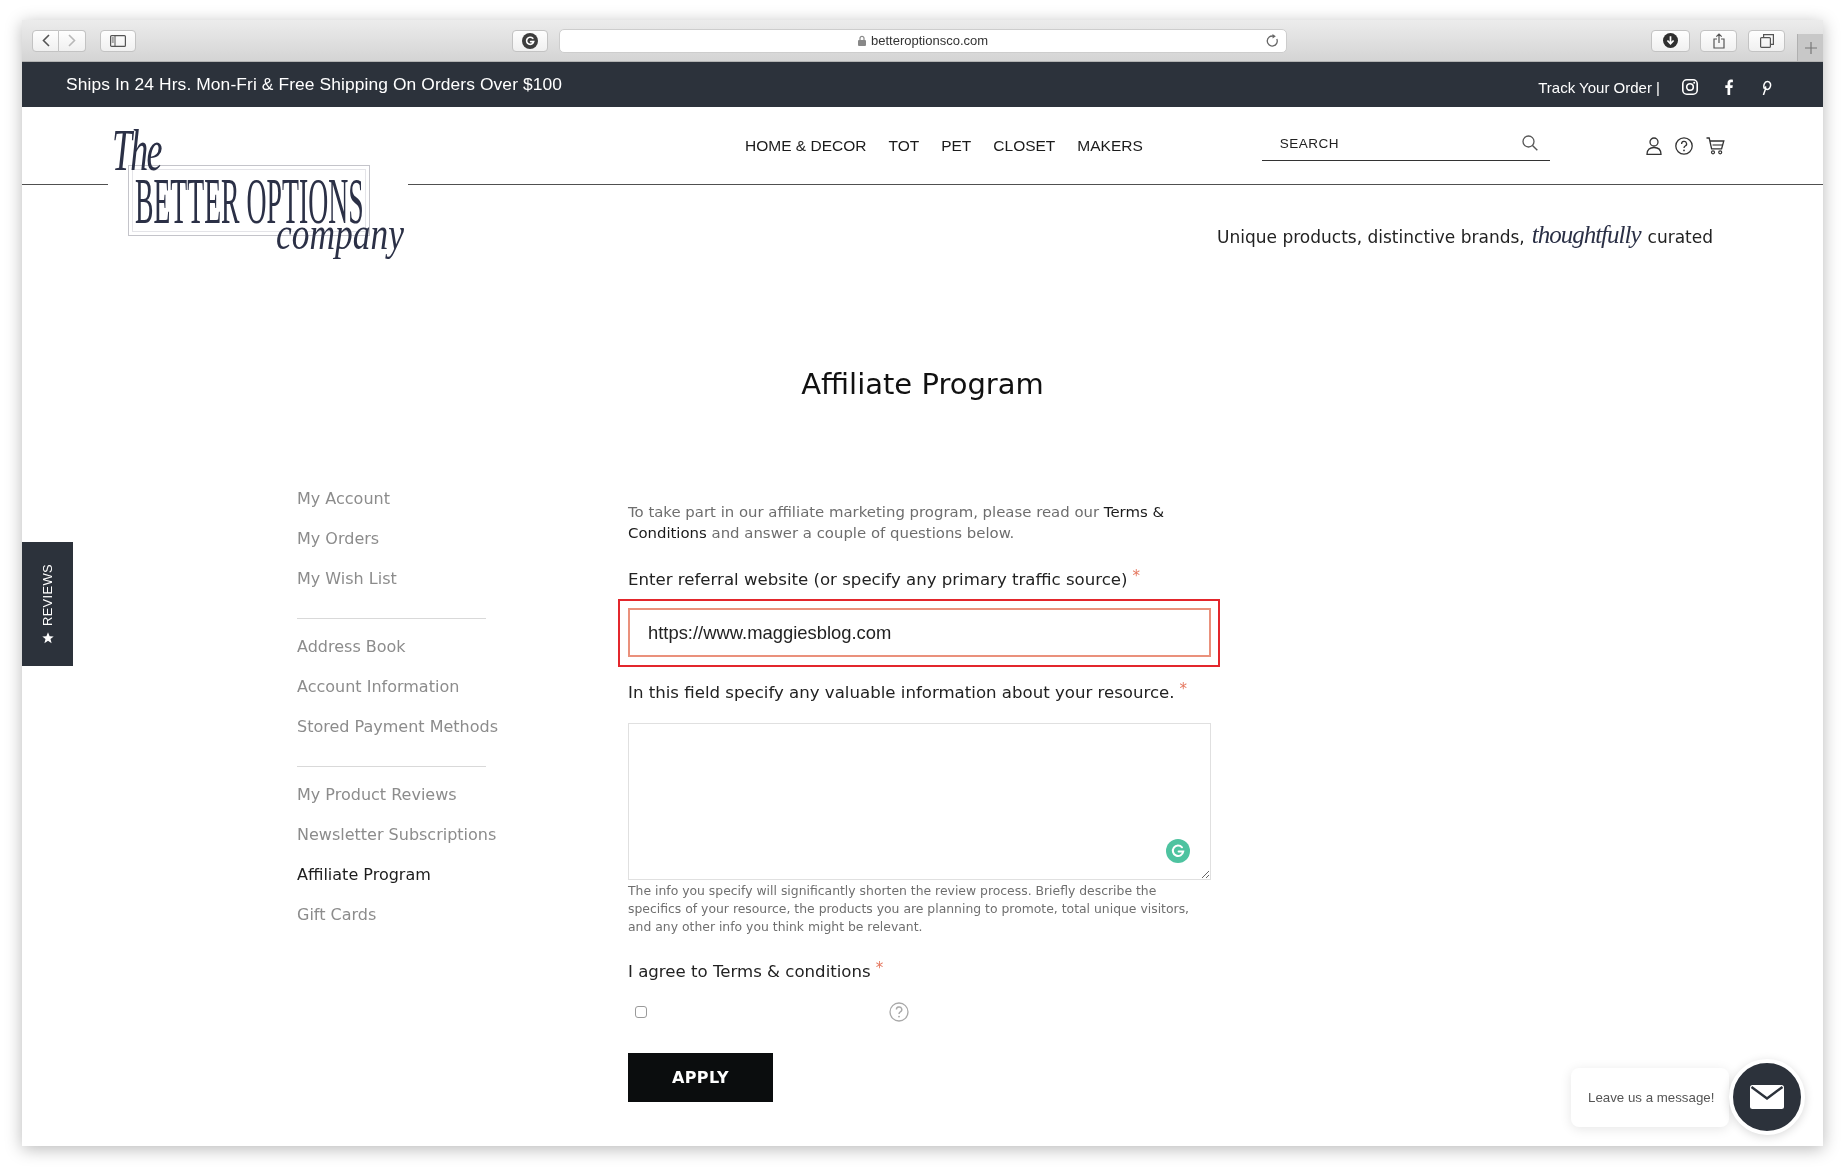  Describe the element at coordinates (806, 145) in the screenshot. I see `nav-link: HOME & DECOR` at that location.